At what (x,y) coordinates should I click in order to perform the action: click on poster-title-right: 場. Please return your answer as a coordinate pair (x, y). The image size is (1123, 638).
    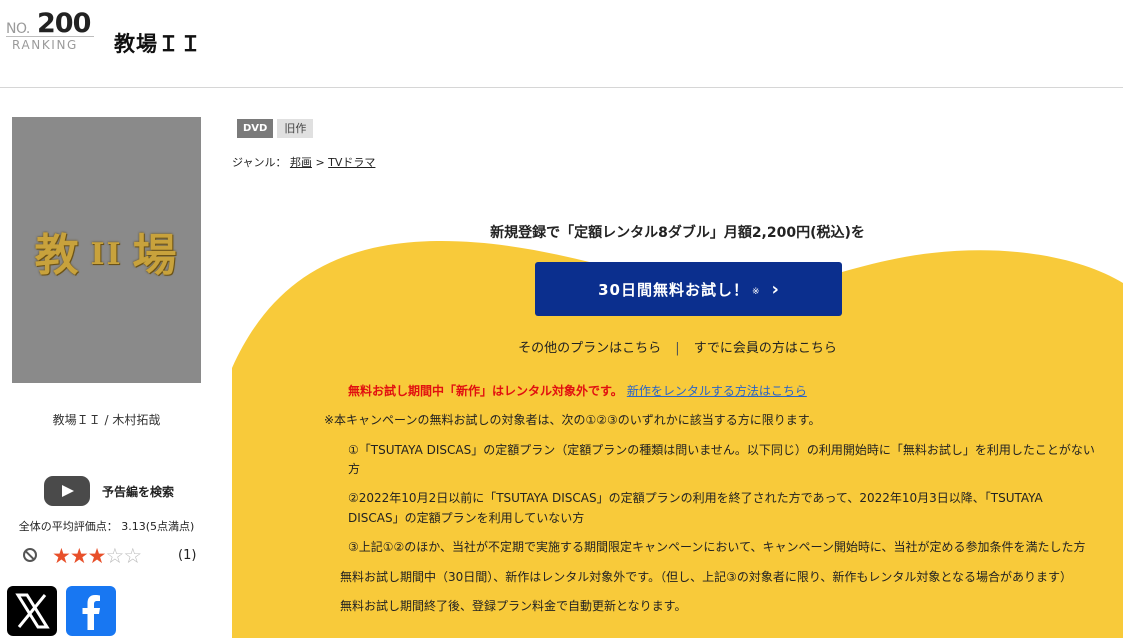
    Looking at the image, I should click on (155, 255).